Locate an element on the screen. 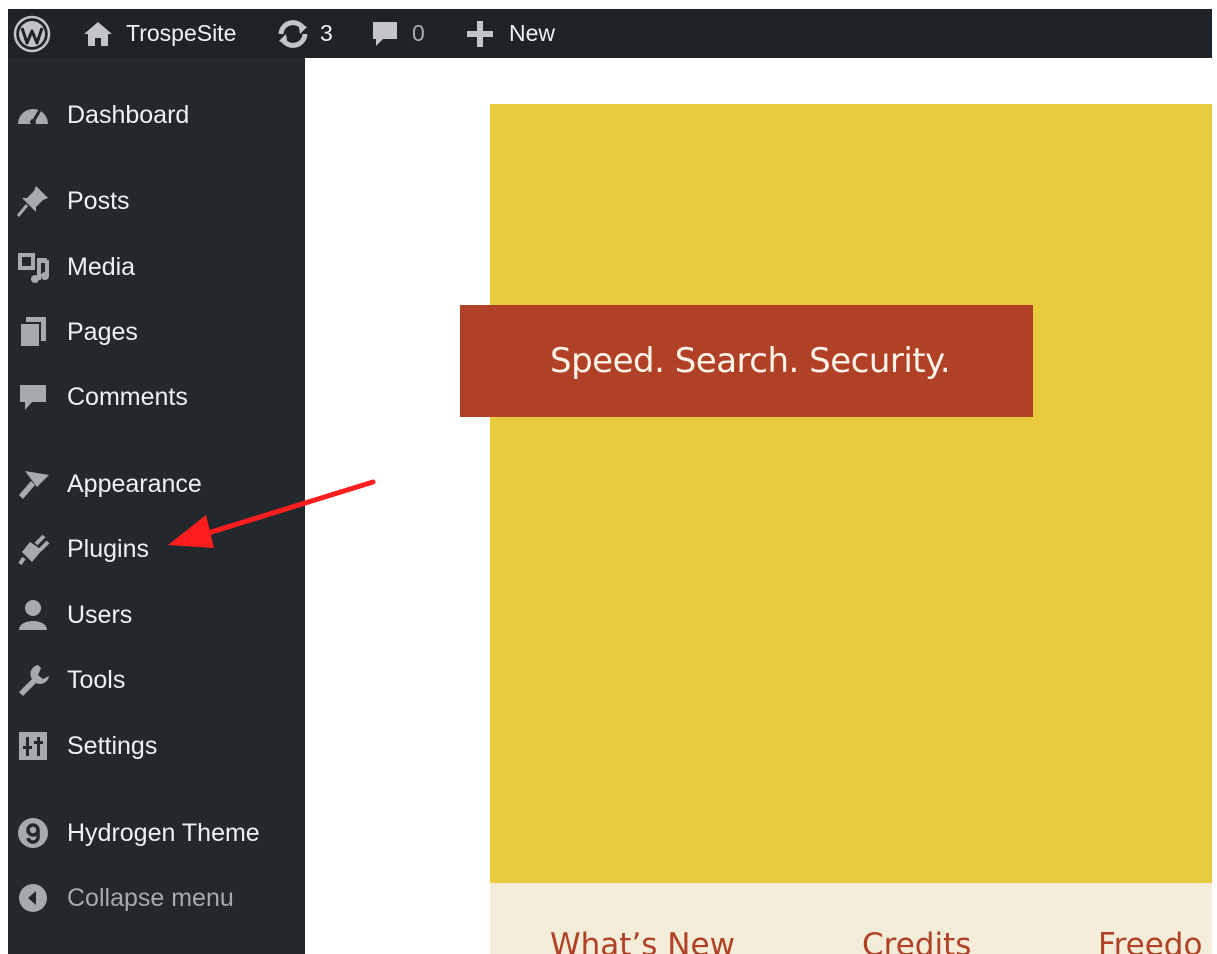 The height and width of the screenshot is (954, 1217). home-icon is located at coordinates (98, 33).